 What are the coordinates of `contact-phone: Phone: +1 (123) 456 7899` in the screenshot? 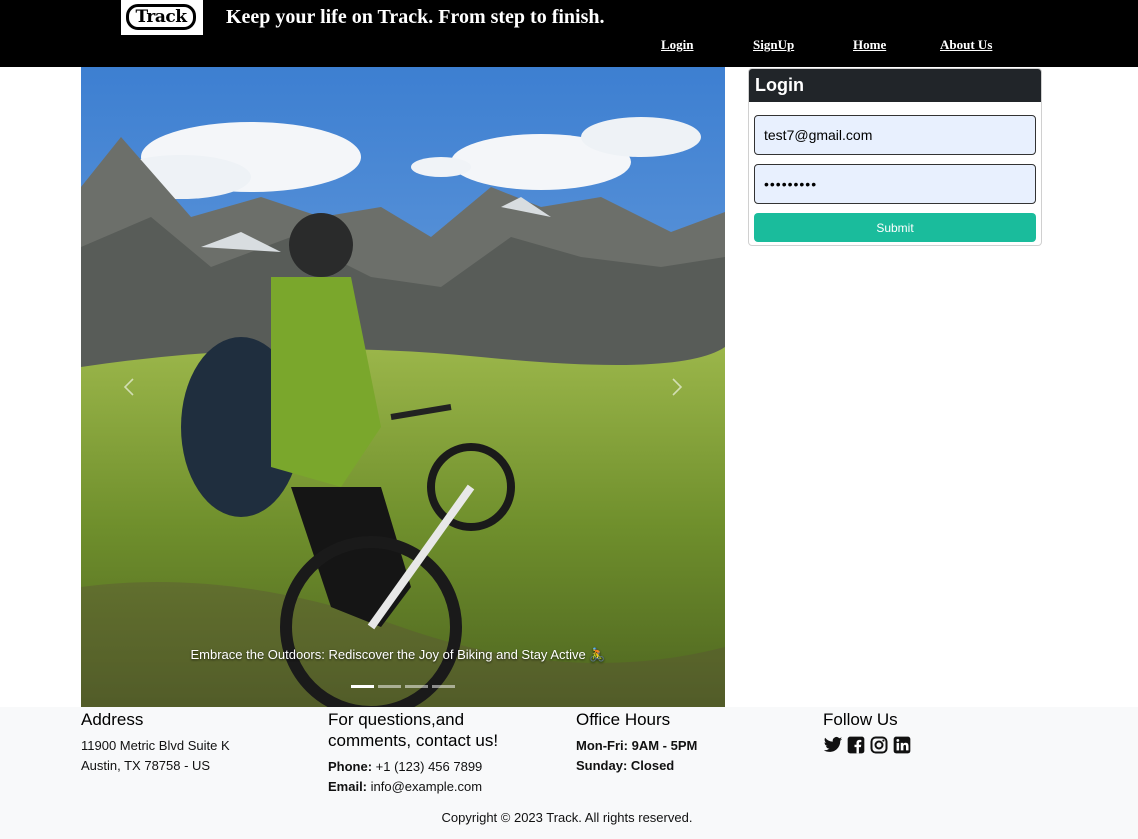 It's located at (433, 767).